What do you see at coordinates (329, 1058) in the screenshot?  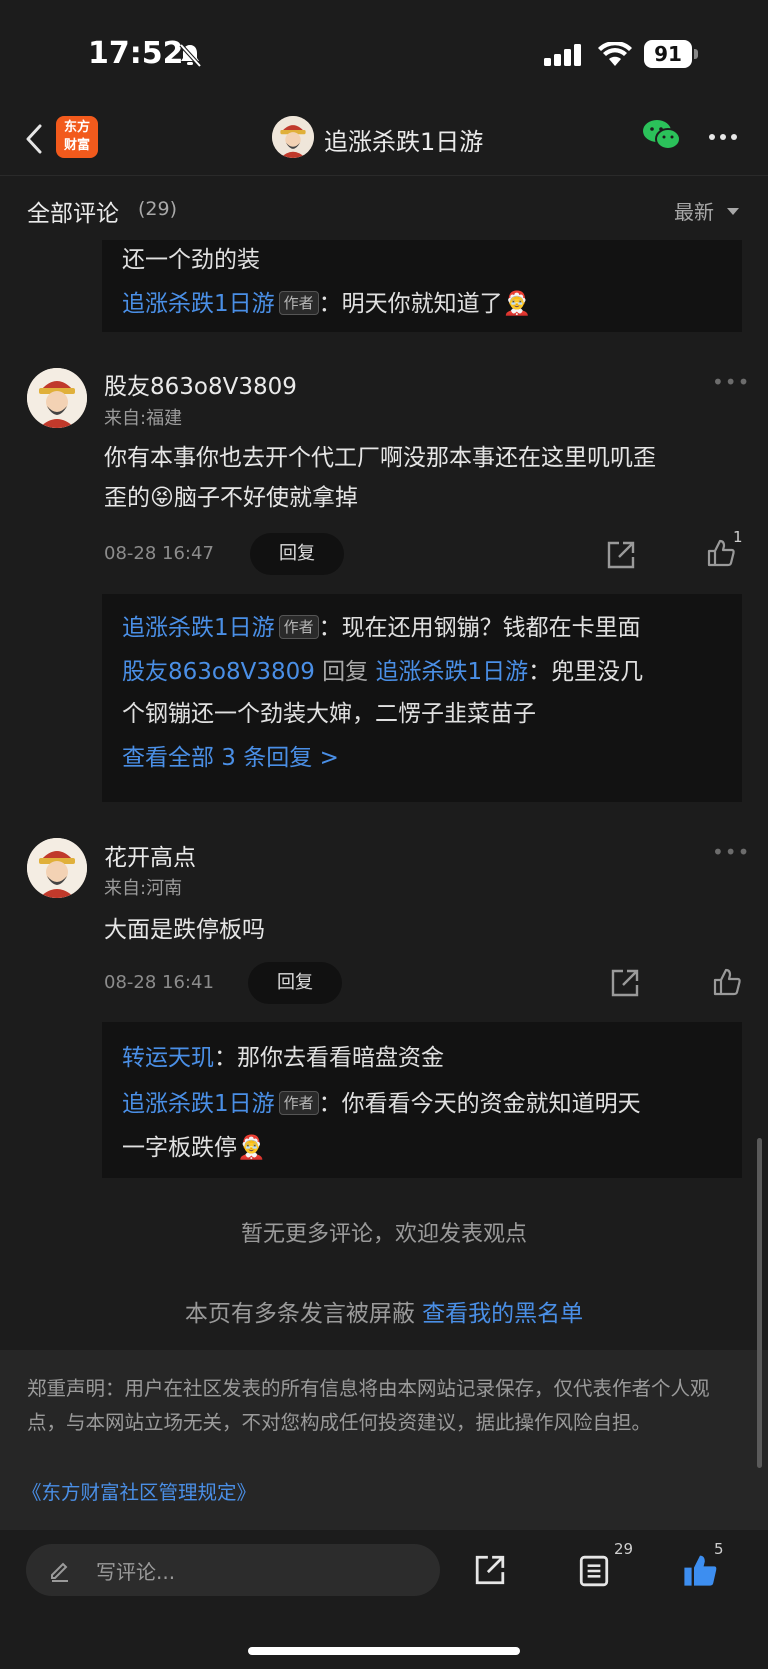 I see `reply-text: ：那你去看看暗盘资金` at bounding box center [329, 1058].